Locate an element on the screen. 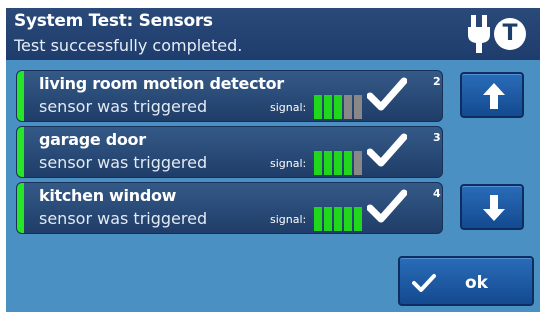  arrow-down-icon is located at coordinates (494, 208).